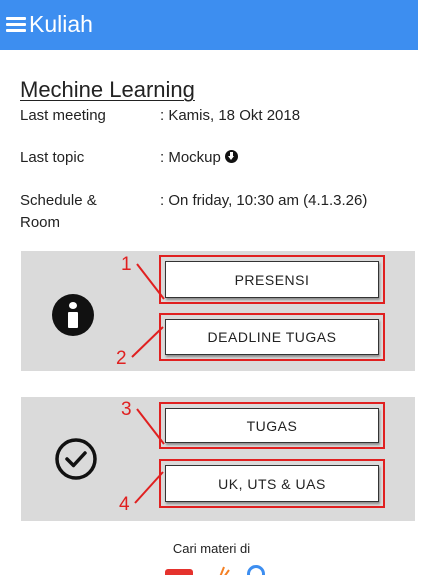 The image size is (423, 575). Describe the element at coordinates (256, 570) in the screenshot. I see `google-icon` at that location.